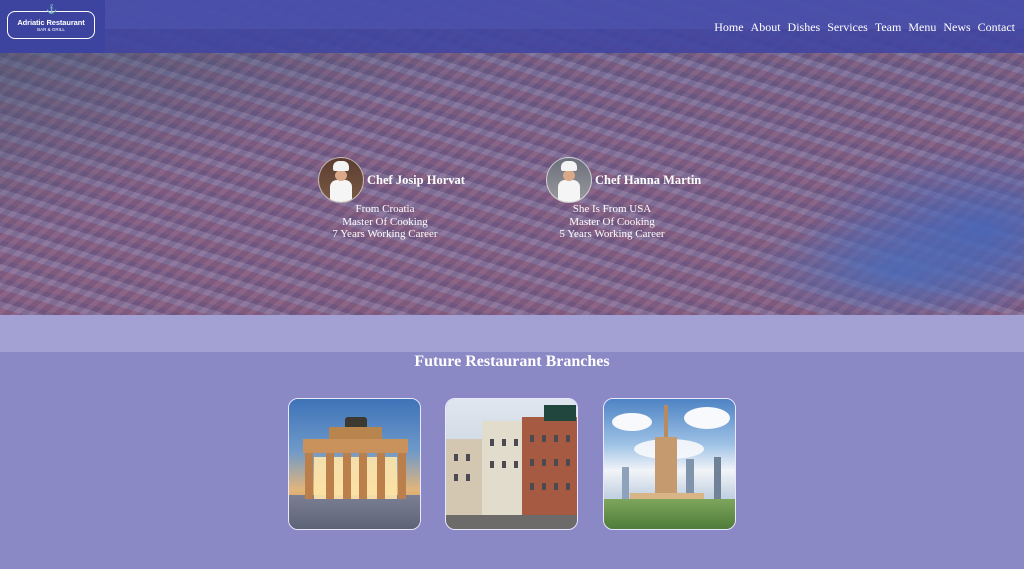  I want to click on city-trees, so click(669, 514).